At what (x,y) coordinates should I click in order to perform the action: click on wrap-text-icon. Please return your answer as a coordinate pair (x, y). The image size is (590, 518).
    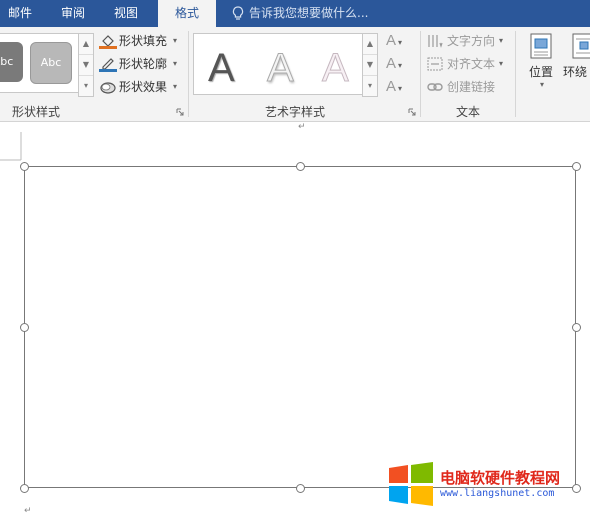
    Looking at the image, I should click on (581, 46).